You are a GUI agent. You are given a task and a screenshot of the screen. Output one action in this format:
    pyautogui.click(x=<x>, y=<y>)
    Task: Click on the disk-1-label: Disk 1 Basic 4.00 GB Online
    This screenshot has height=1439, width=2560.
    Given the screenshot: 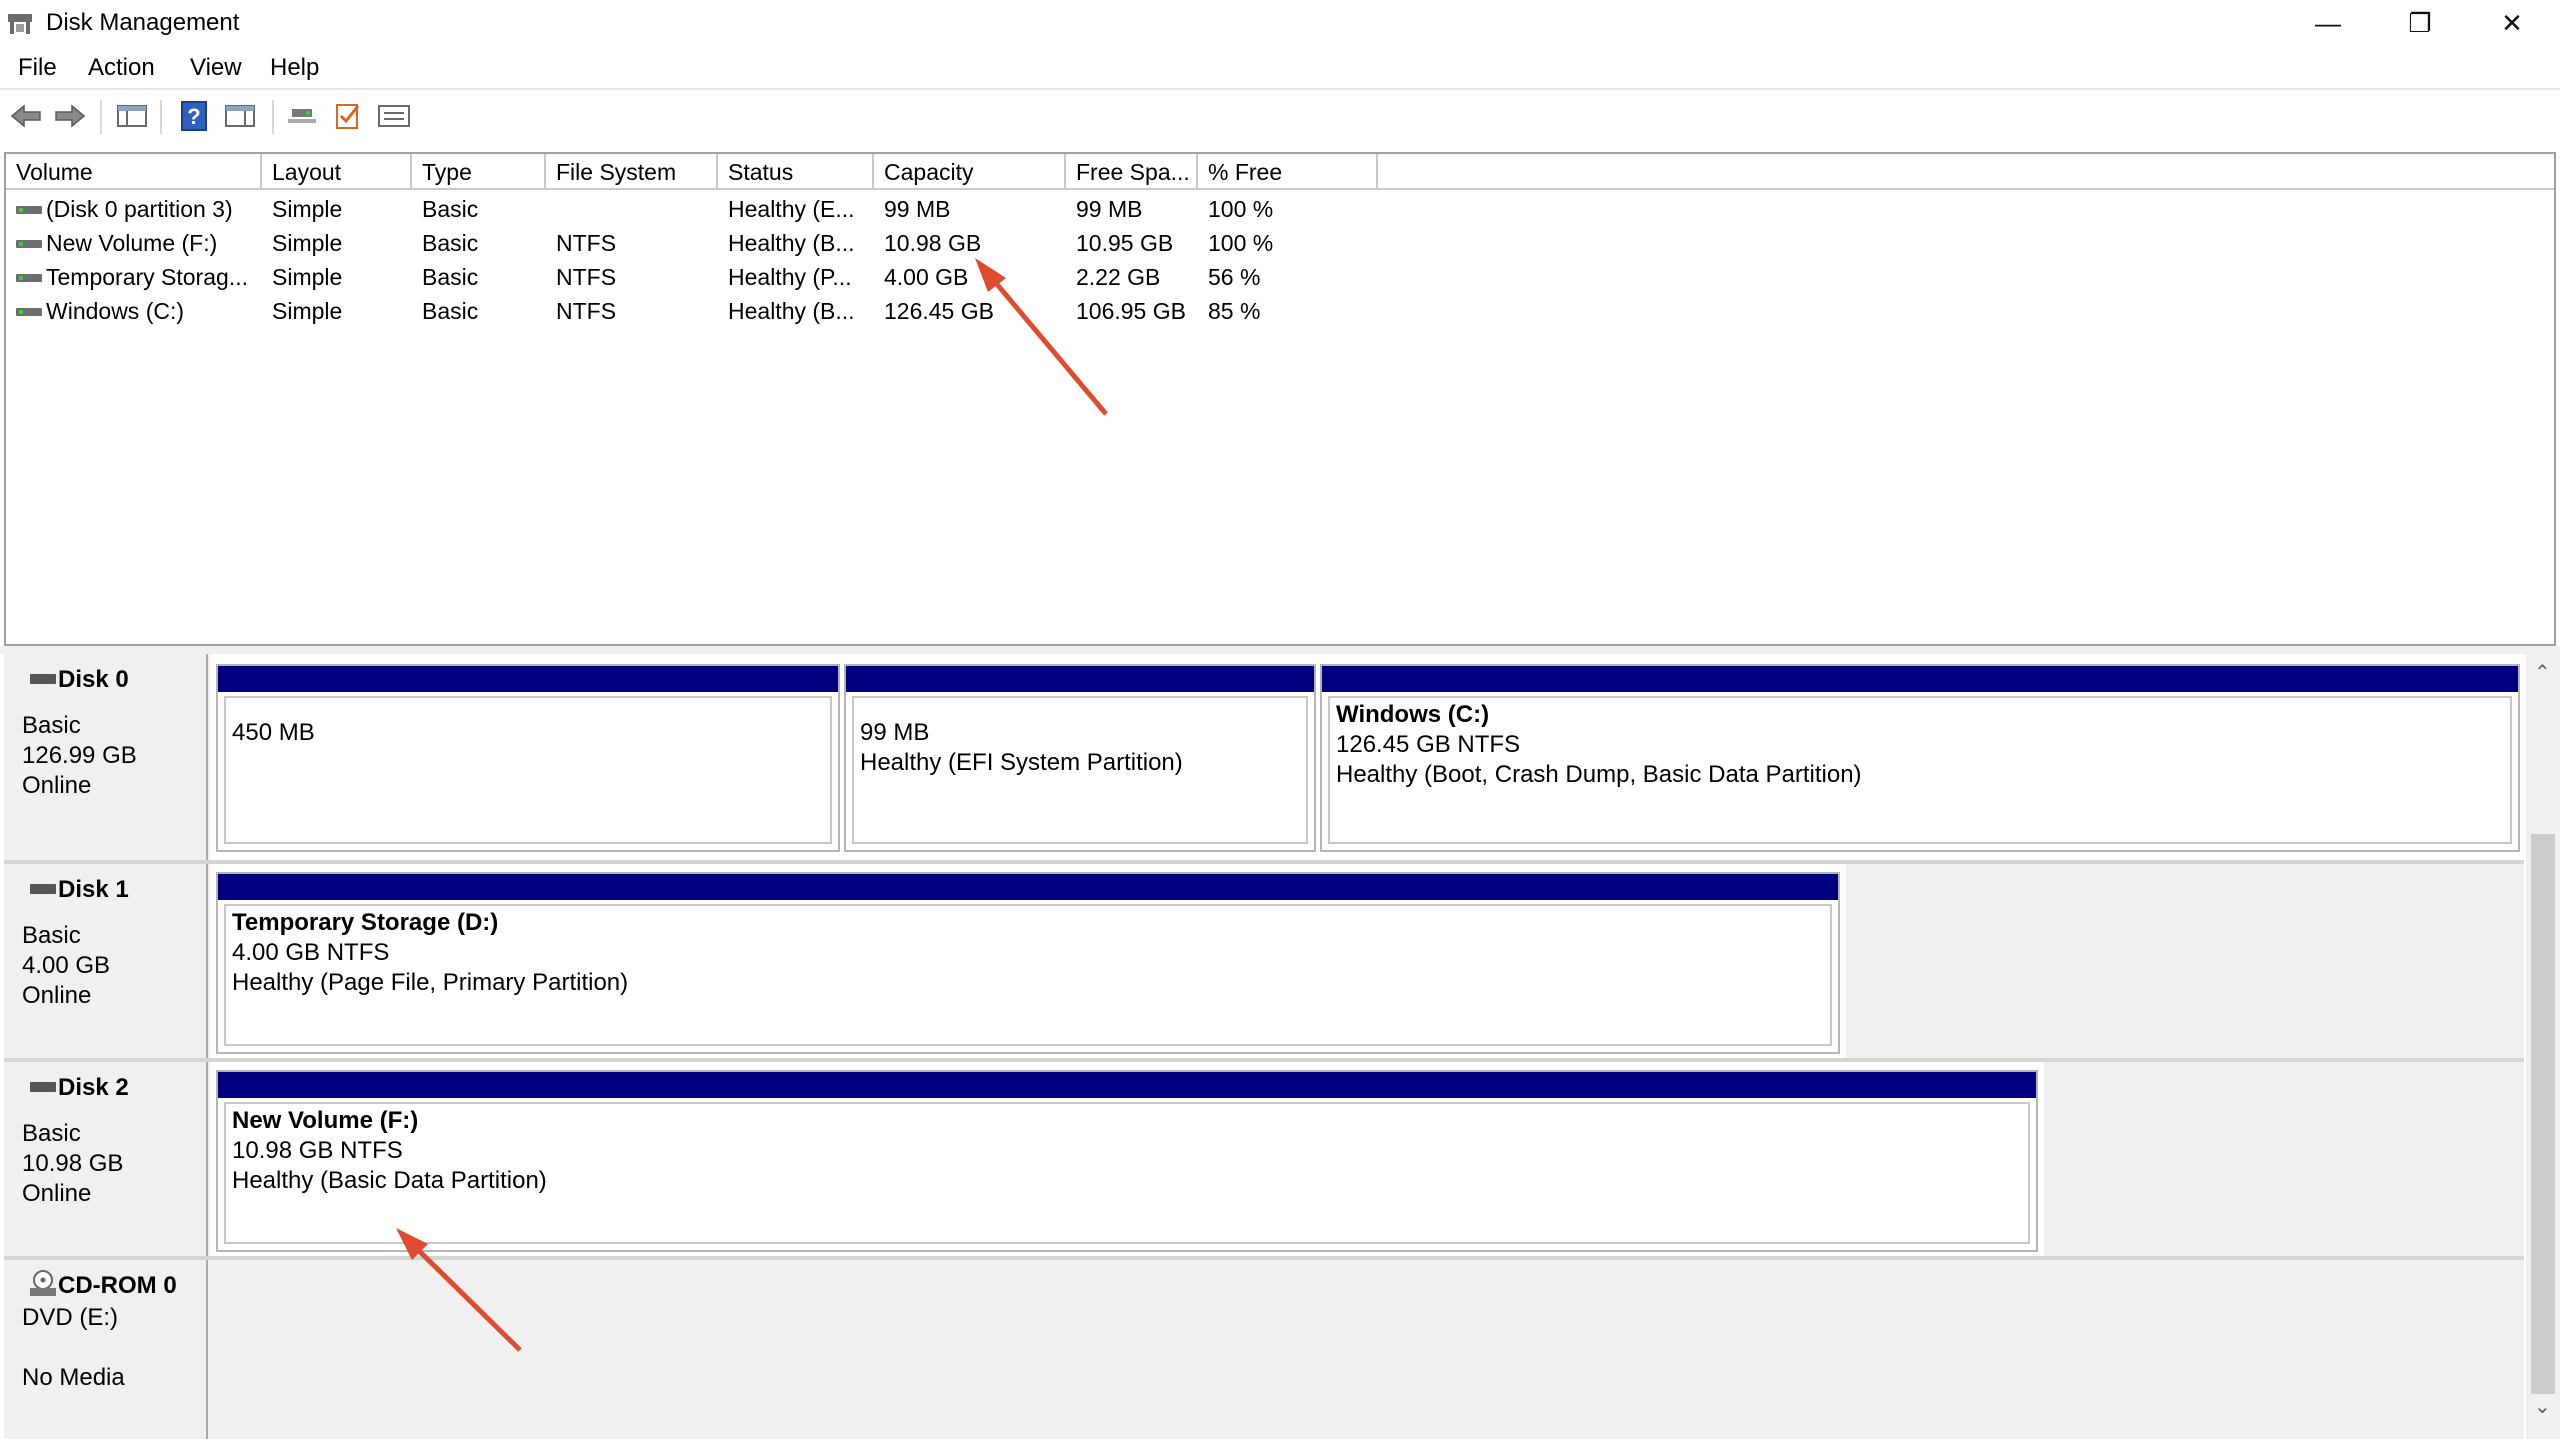 What is the action you would take?
    pyautogui.click(x=106, y=961)
    